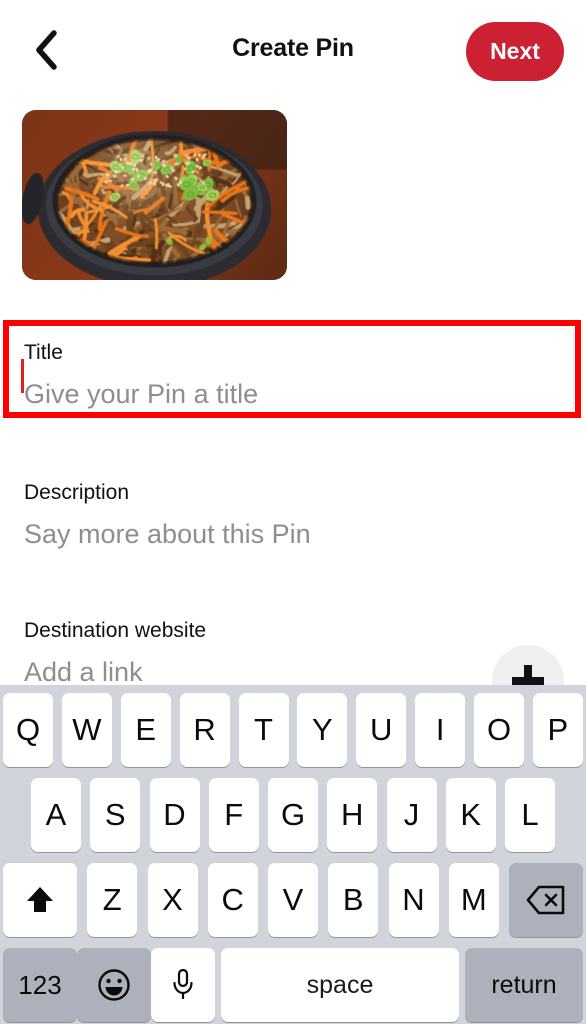  What do you see at coordinates (40, 985) in the screenshot?
I see `numbers-key: 123` at bounding box center [40, 985].